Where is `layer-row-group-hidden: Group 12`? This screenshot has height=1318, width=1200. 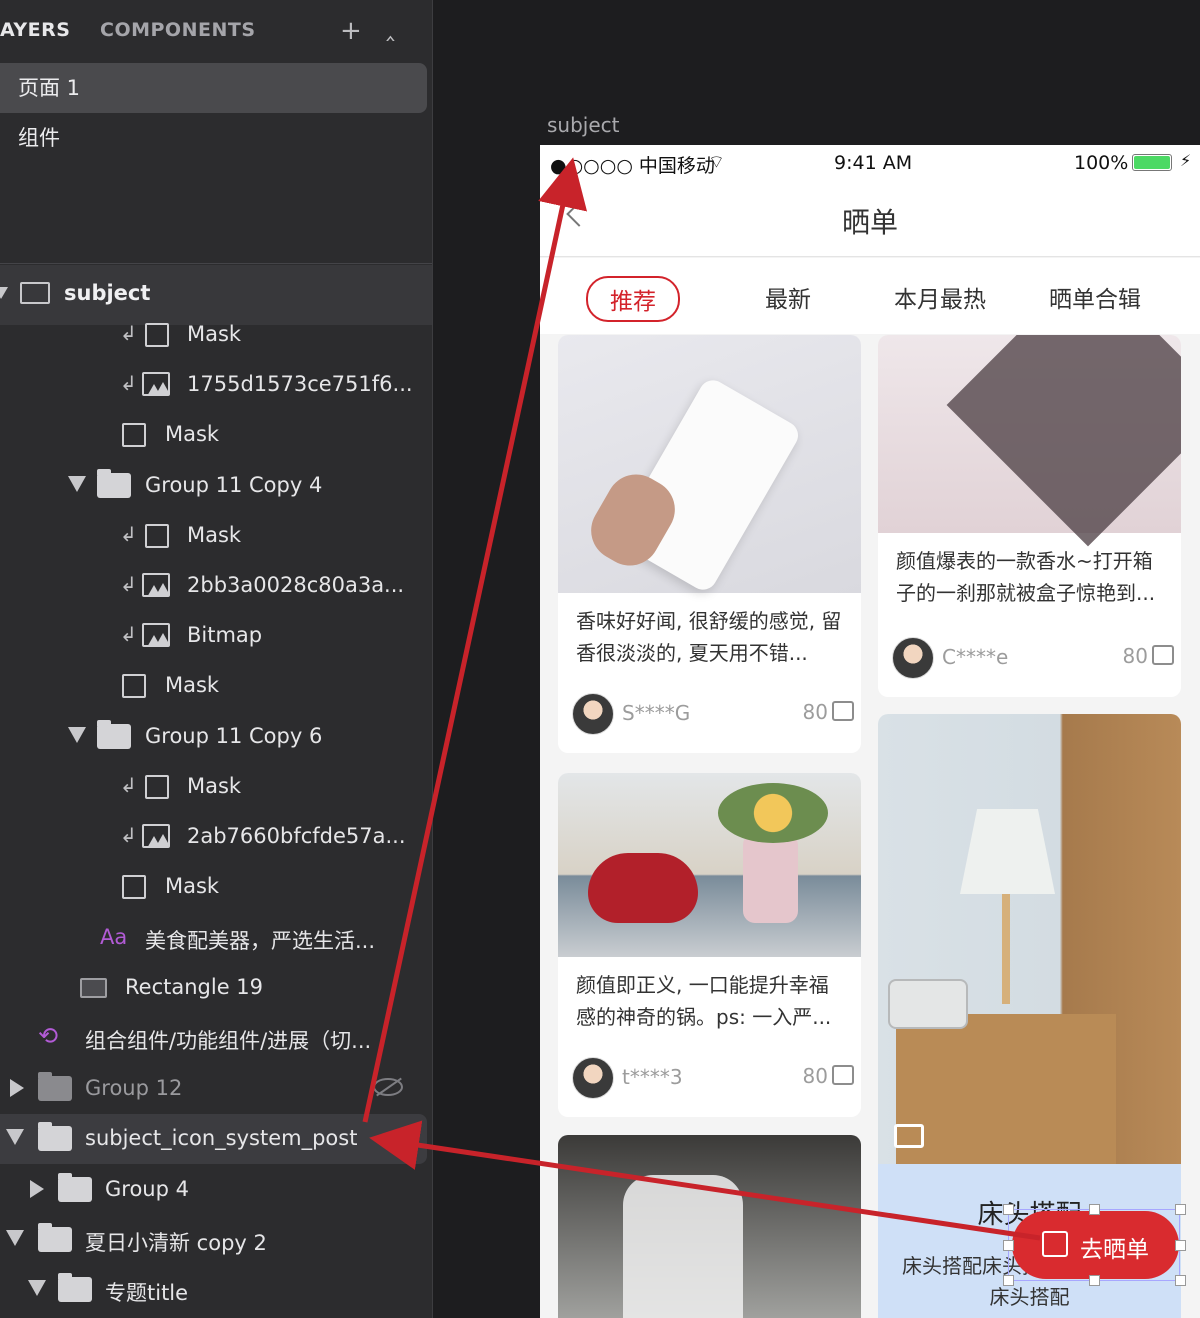 layer-row-group-hidden: Group 12 is located at coordinates (216, 1089).